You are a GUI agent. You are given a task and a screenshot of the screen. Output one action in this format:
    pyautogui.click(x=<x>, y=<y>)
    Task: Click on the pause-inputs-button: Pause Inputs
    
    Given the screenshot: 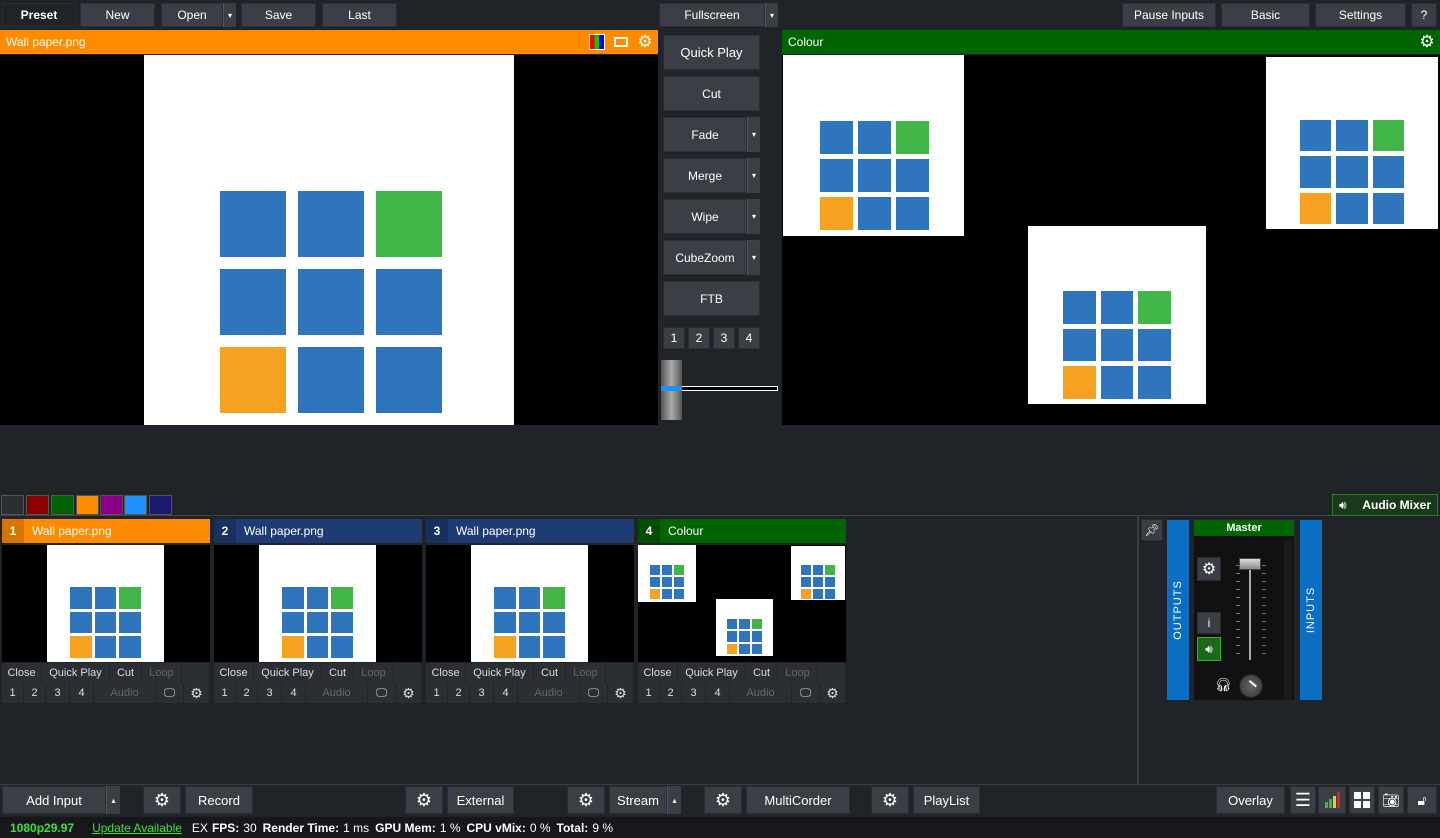 What is the action you would take?
    pyautogui.click(x=1169, y=15)
    